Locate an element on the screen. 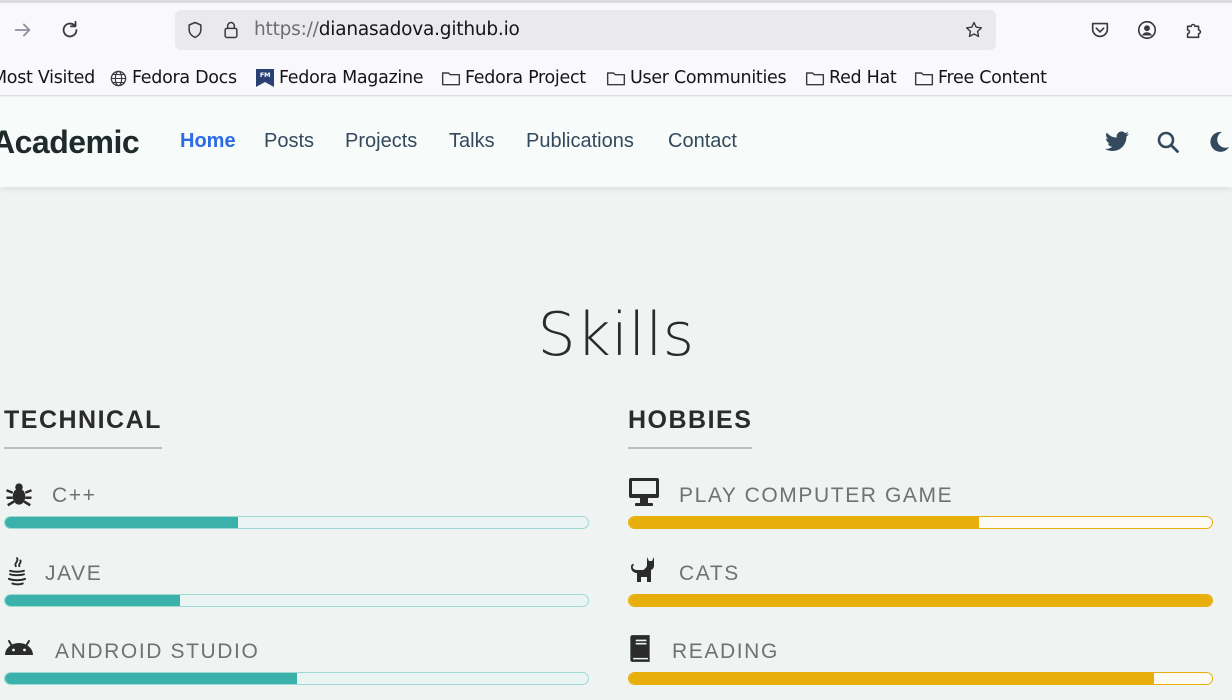 The width and height of the screenshot is (1232, 700). reload-icon is located at coordinates (70, 29).